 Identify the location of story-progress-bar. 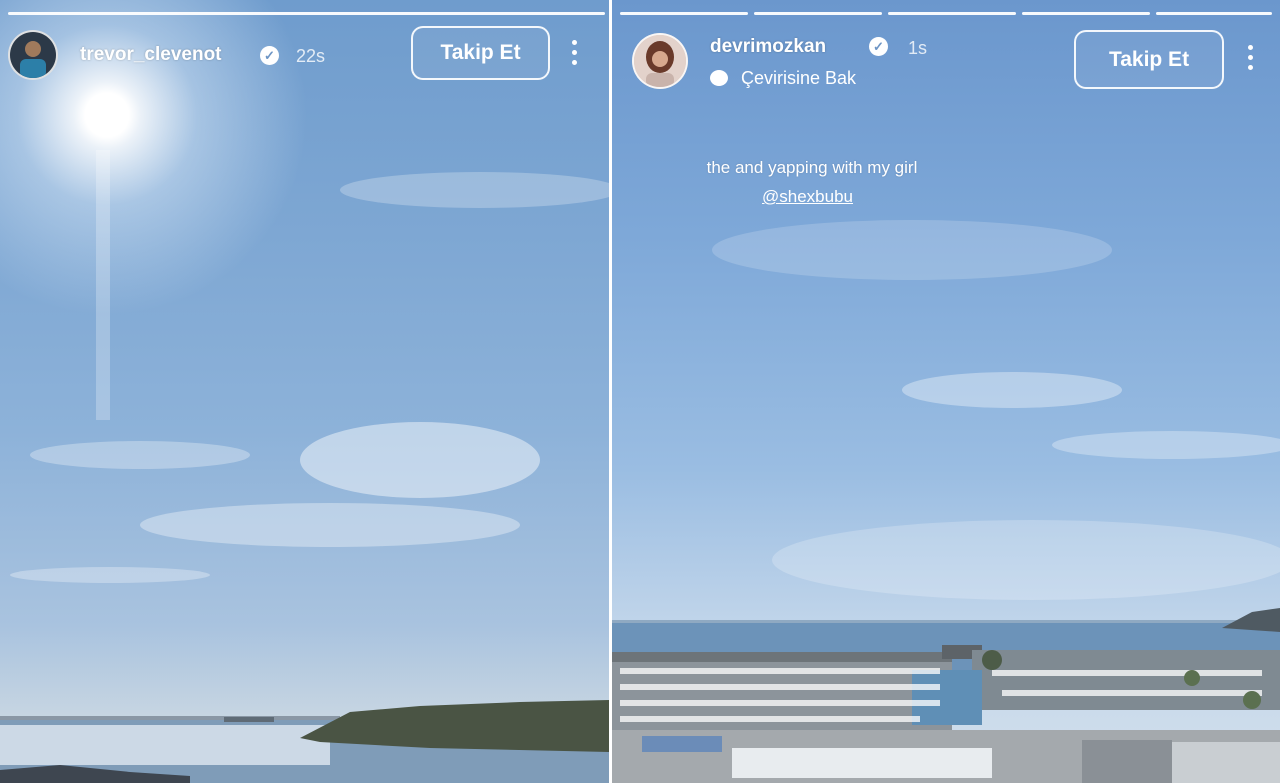
(306, 13).